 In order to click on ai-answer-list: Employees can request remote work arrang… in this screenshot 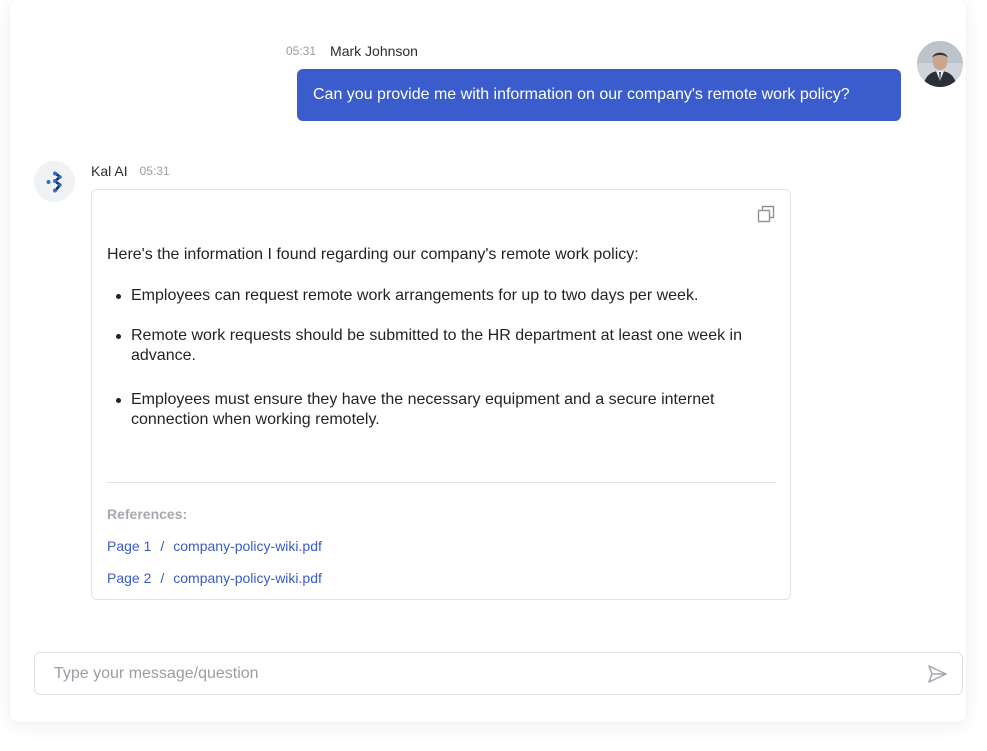, I will do `click(439, 358)`.